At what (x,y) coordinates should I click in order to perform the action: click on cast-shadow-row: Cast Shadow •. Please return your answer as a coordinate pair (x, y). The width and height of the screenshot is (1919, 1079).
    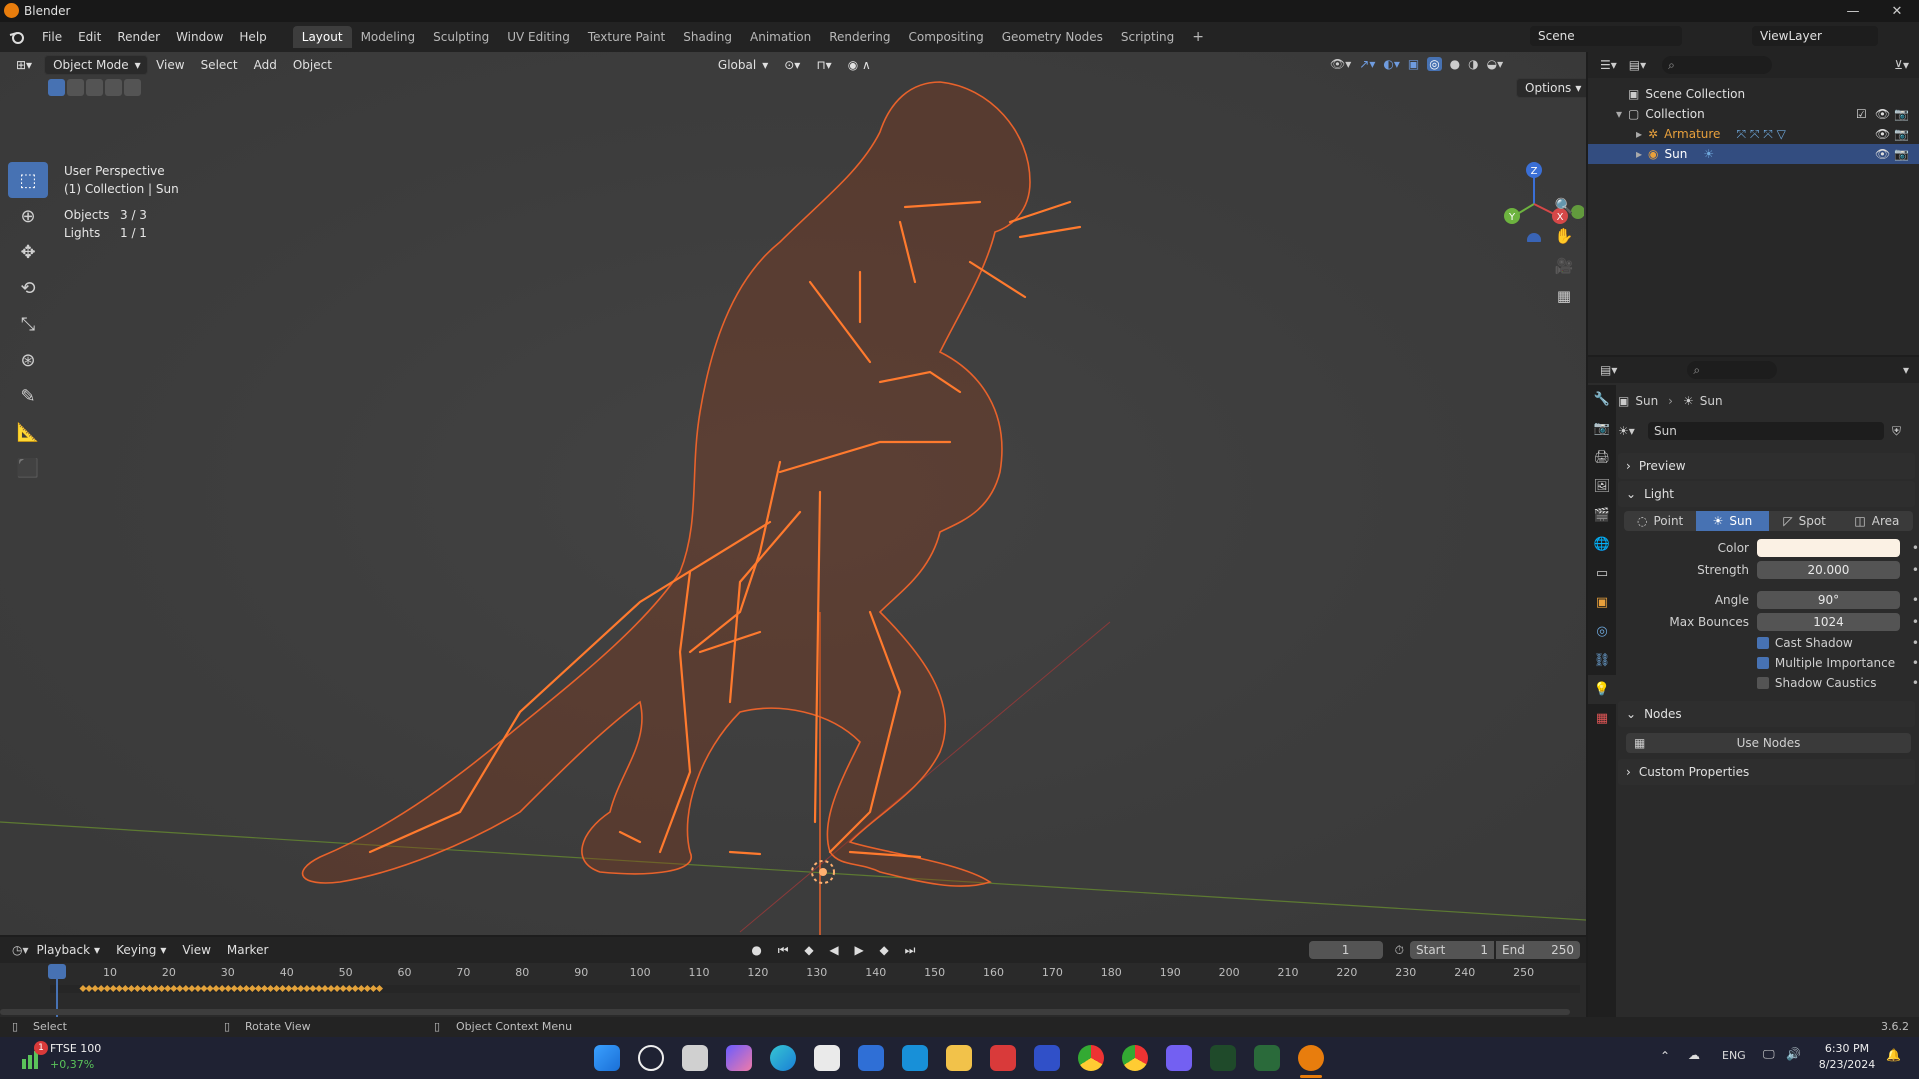
    Looking at the image, I should click on (1768, 643).